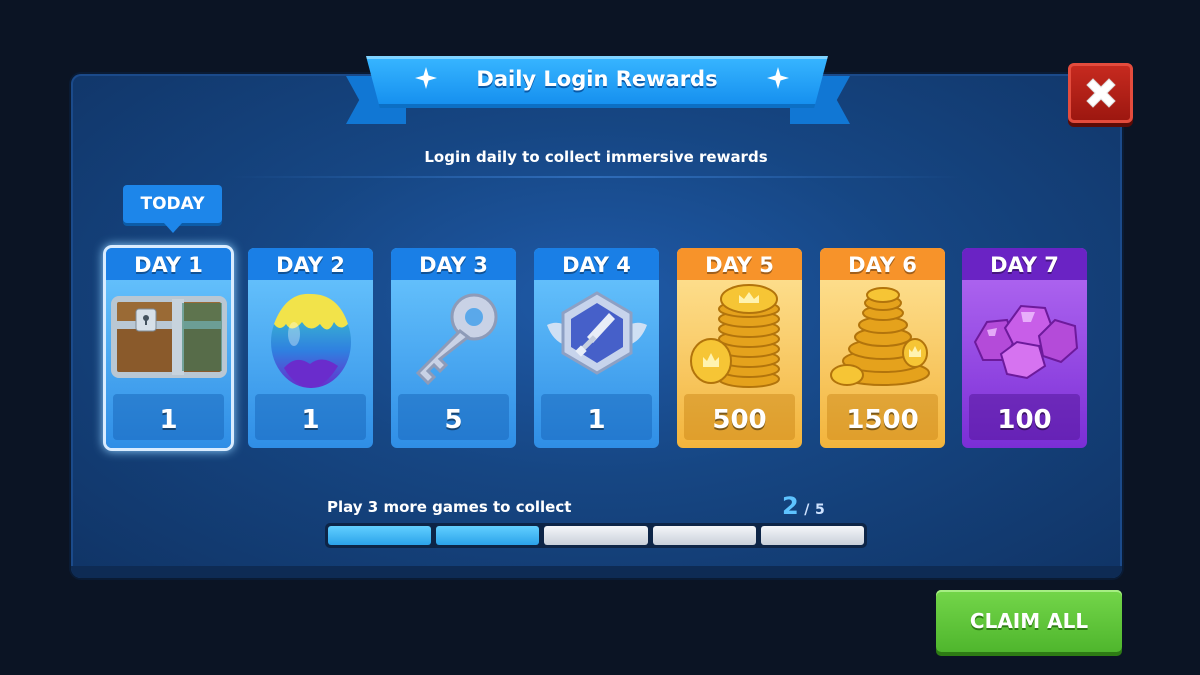 Image resolution: width=1200 pixels, height=675 pixels. I want to click on close-button, so click(1100, 93).